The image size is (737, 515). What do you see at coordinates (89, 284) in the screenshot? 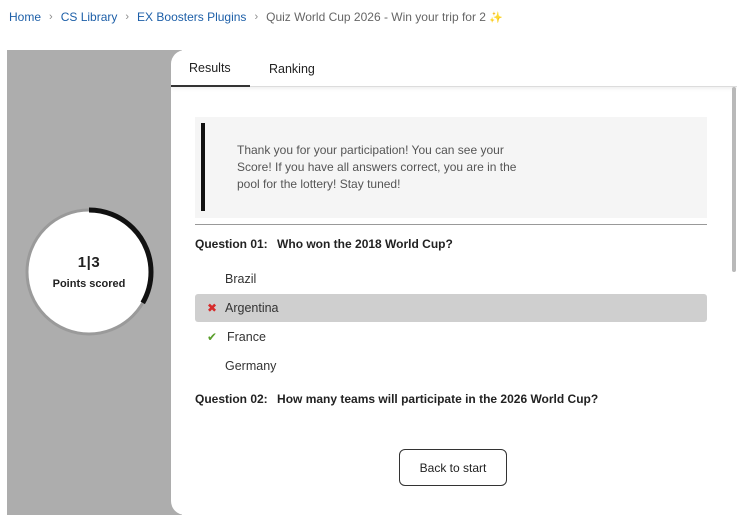
I see `score-label: Points scored` at bounding box center [89, 284].